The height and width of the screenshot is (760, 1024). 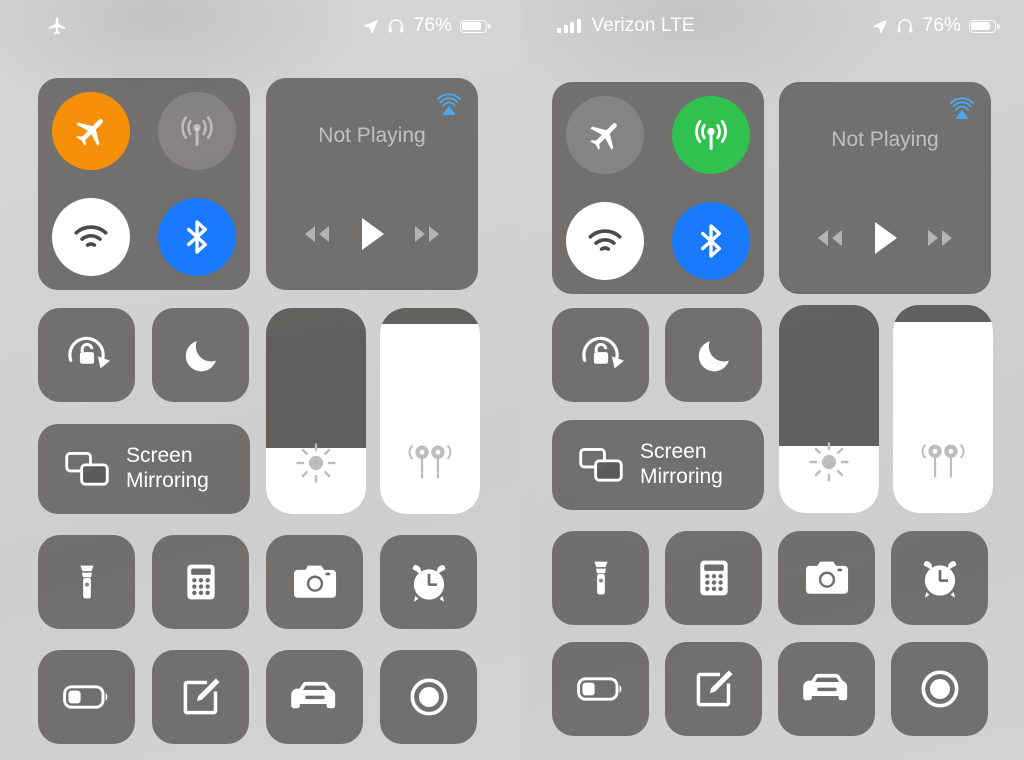 I want to click on status-bar: 76%, so click(x=260, y=26).